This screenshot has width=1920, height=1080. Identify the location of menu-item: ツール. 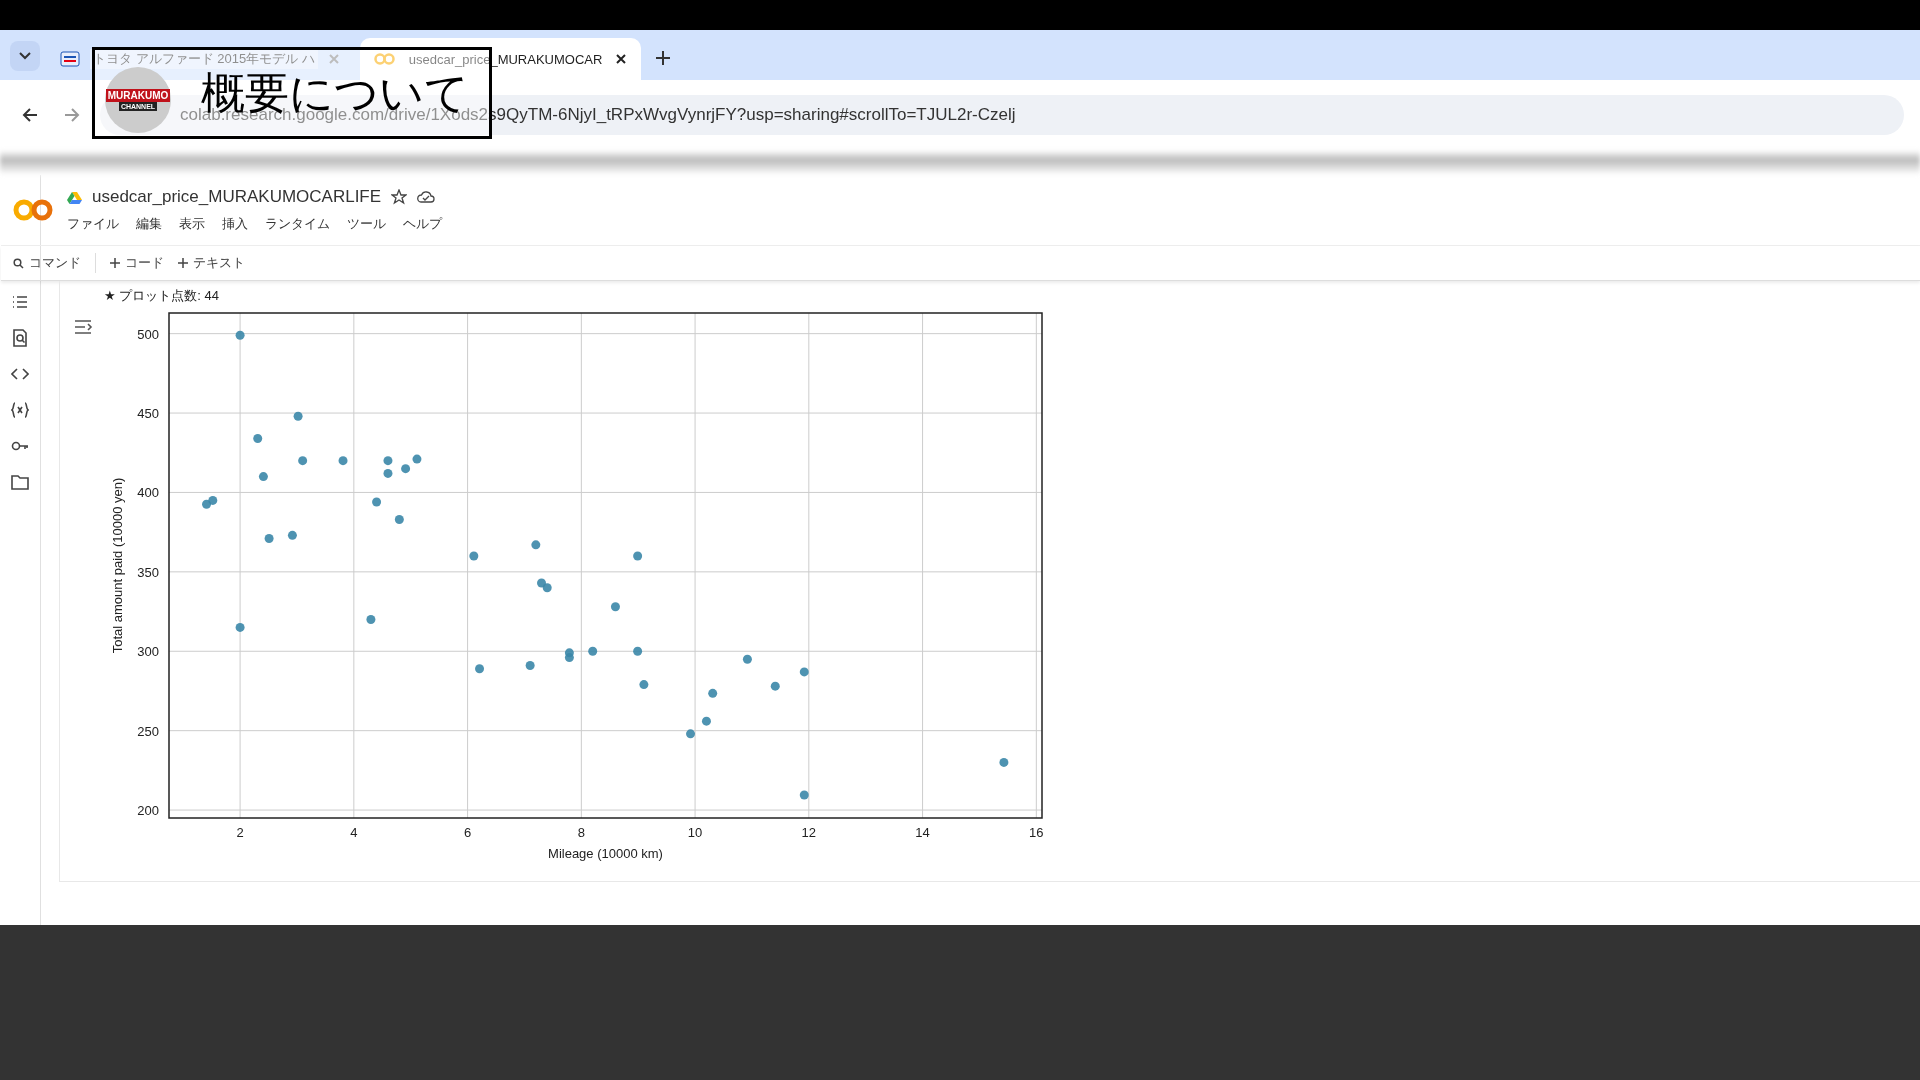
(366, 224).